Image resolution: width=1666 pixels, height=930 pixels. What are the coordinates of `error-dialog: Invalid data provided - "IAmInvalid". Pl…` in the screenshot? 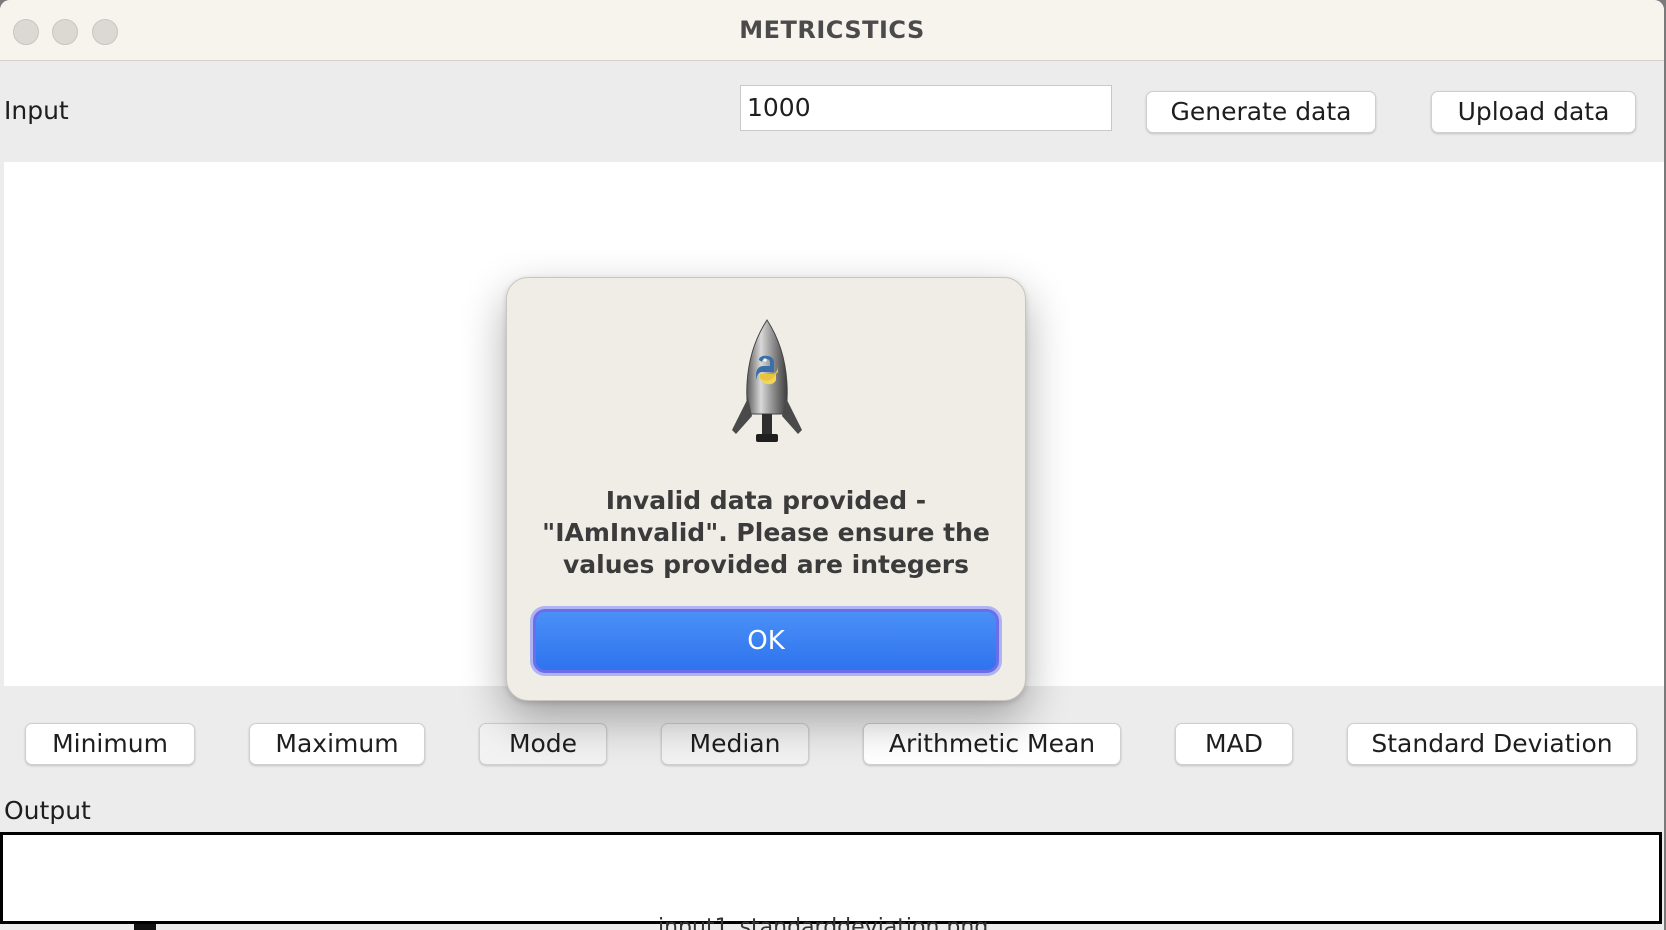 It's located at (766, 489).